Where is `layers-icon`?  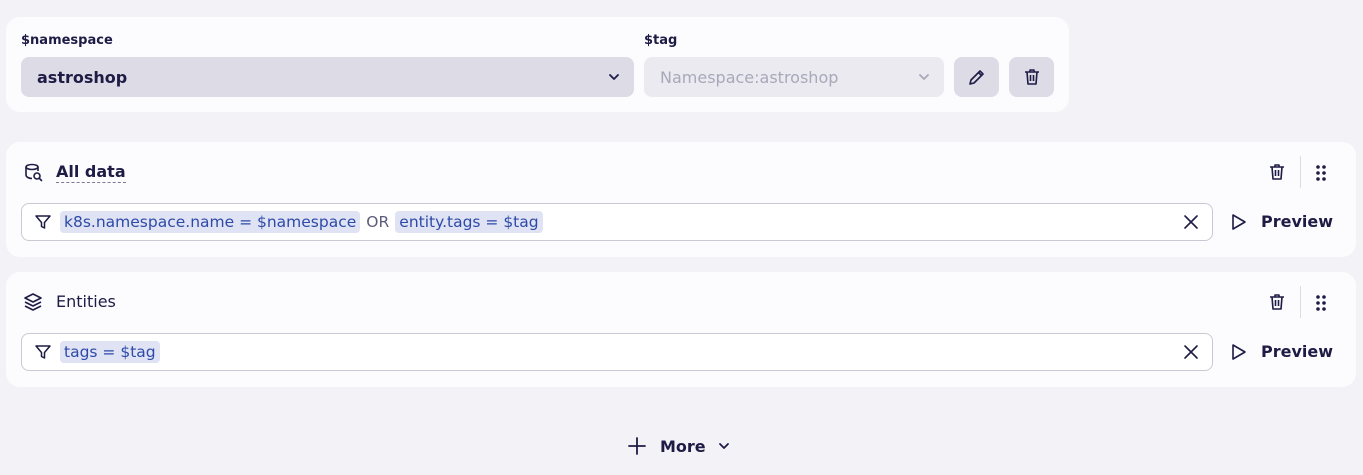 layers-icon is located at coordinates (33, 302).